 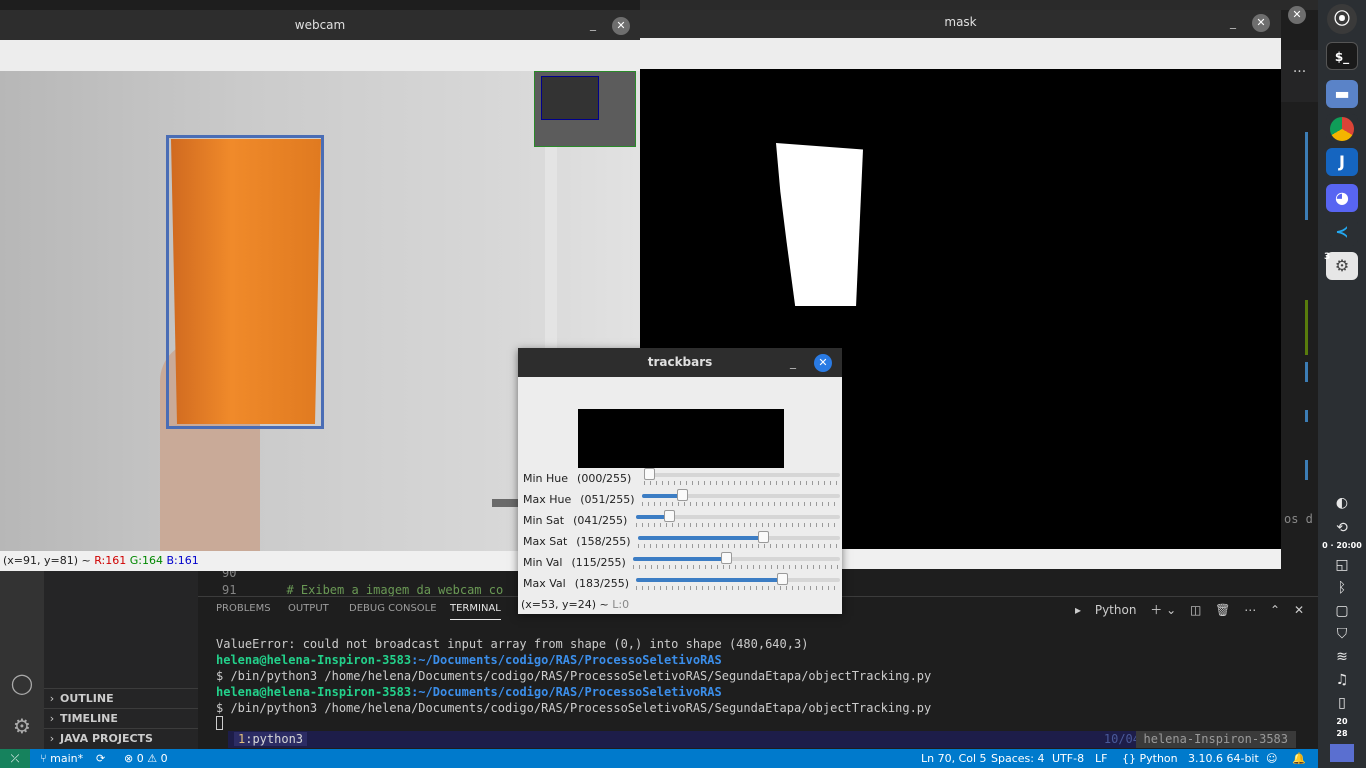 What do you see at coordinates (100, 758) in the screenshot?
I see `sync-icon: ⟳` at bounding box center [100, 758].